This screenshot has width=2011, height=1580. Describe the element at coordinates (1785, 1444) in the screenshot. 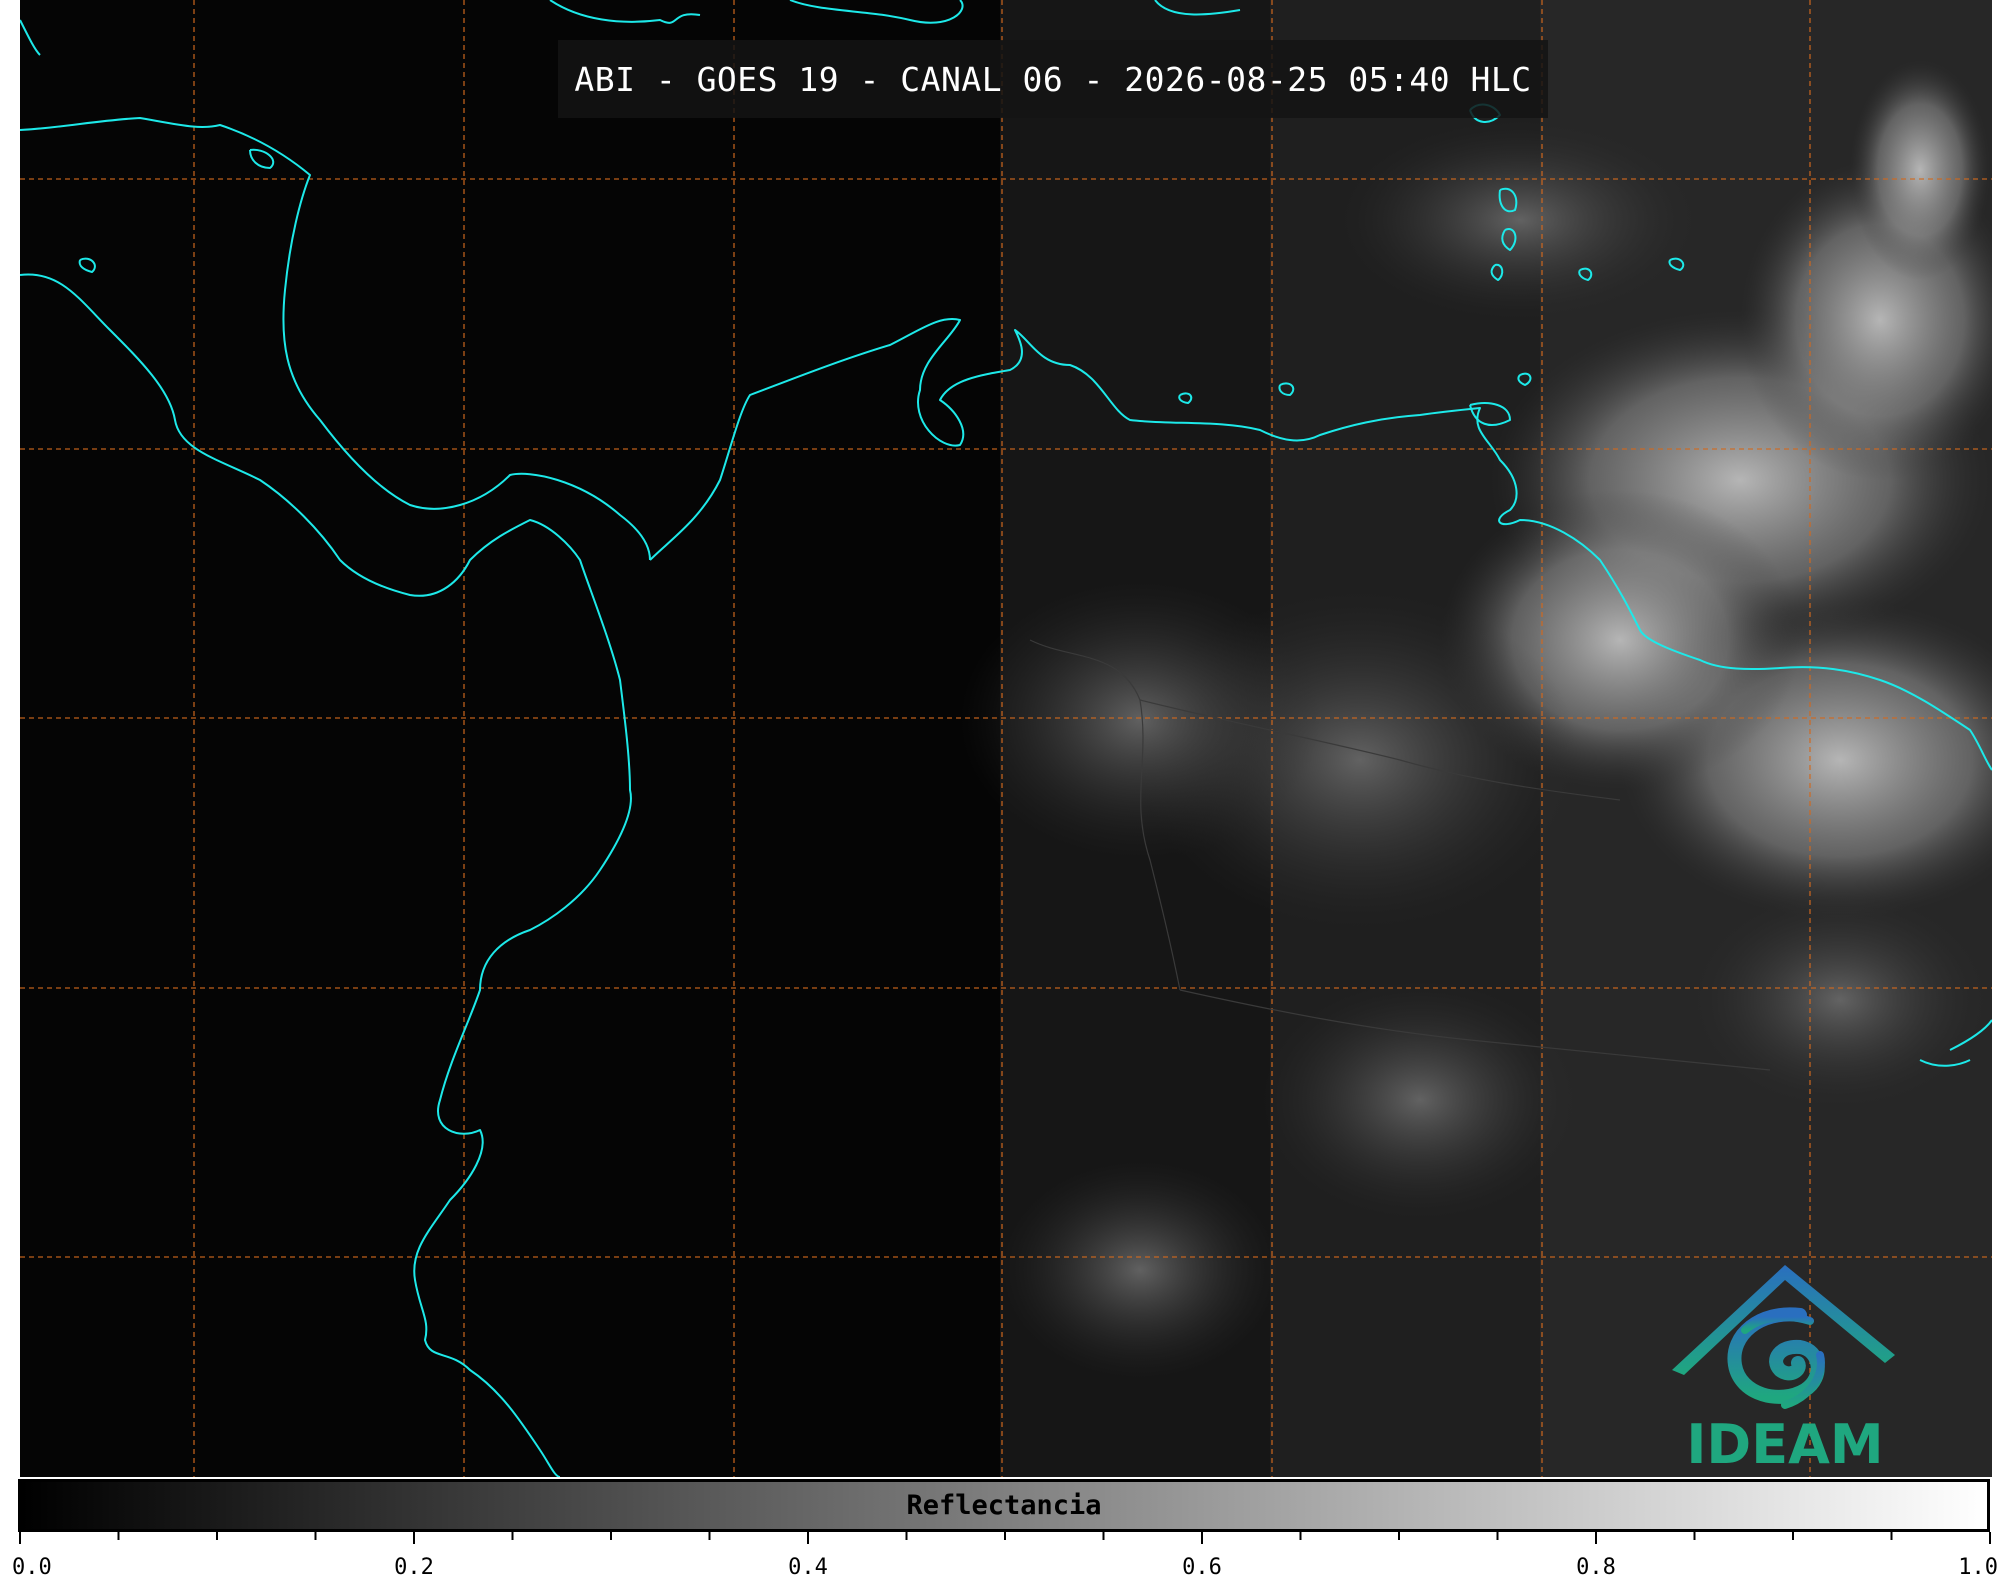

I see `logo-text: IDEAM` at that location.